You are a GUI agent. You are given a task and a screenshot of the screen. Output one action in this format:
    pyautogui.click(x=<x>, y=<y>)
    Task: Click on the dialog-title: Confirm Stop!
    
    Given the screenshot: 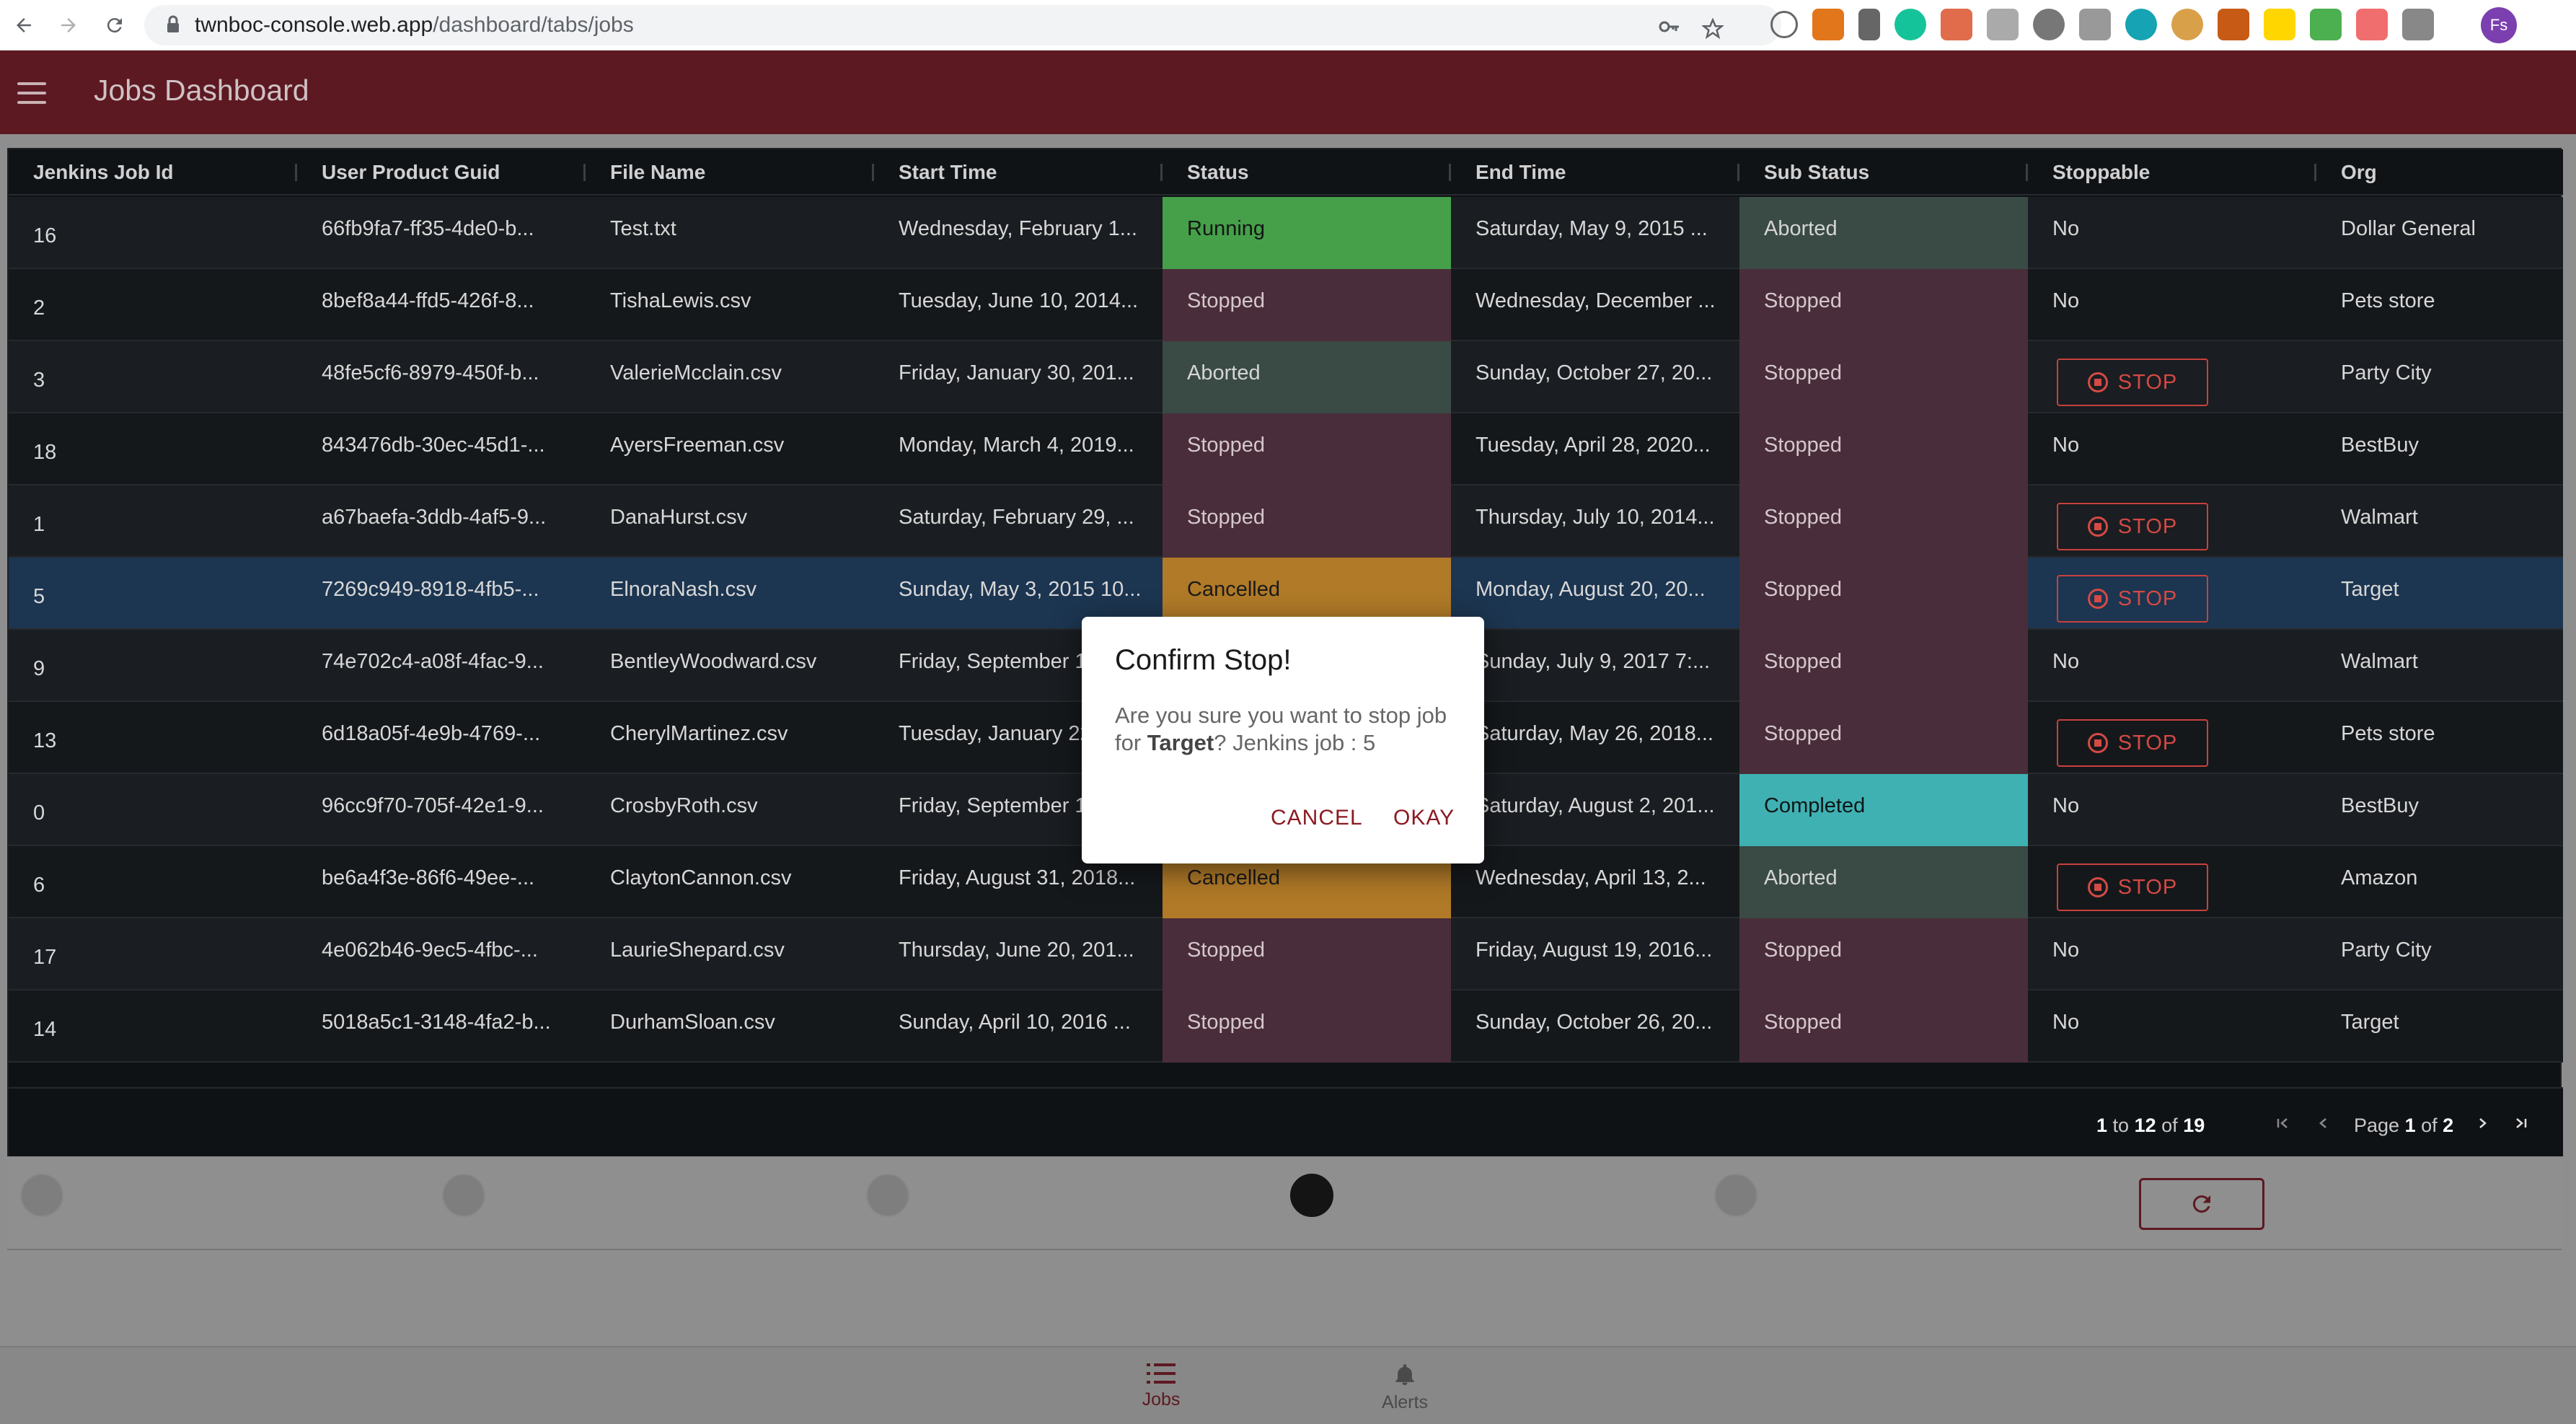 What is the action you would take?
    pyautogui.click(x=1203, y=660)
    